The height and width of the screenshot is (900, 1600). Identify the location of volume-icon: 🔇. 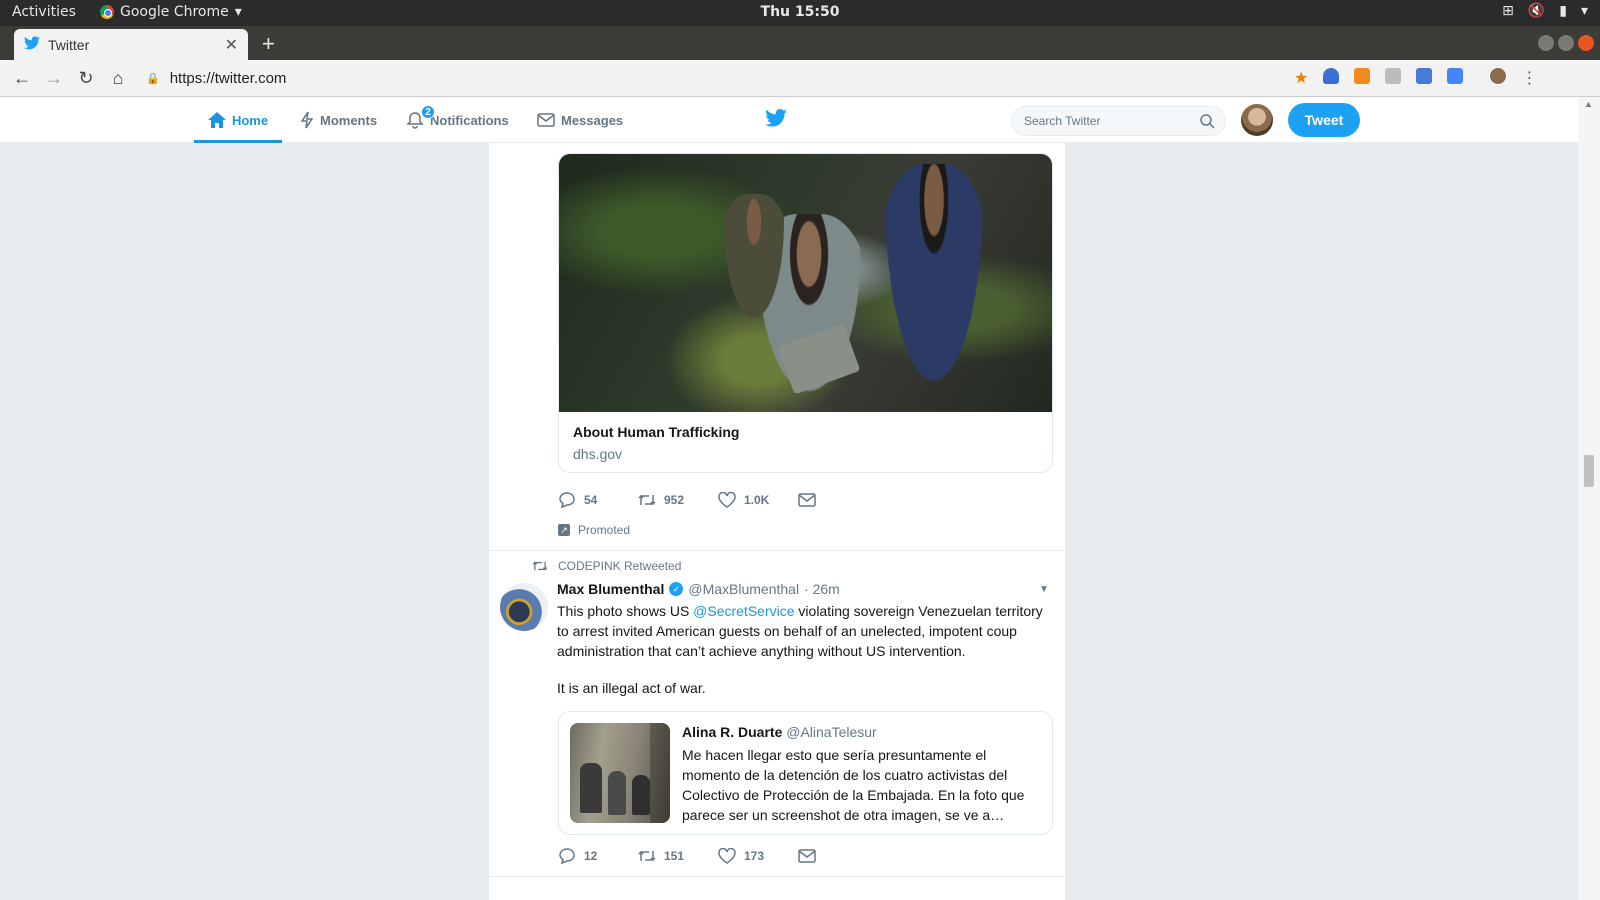
(1536, 11).